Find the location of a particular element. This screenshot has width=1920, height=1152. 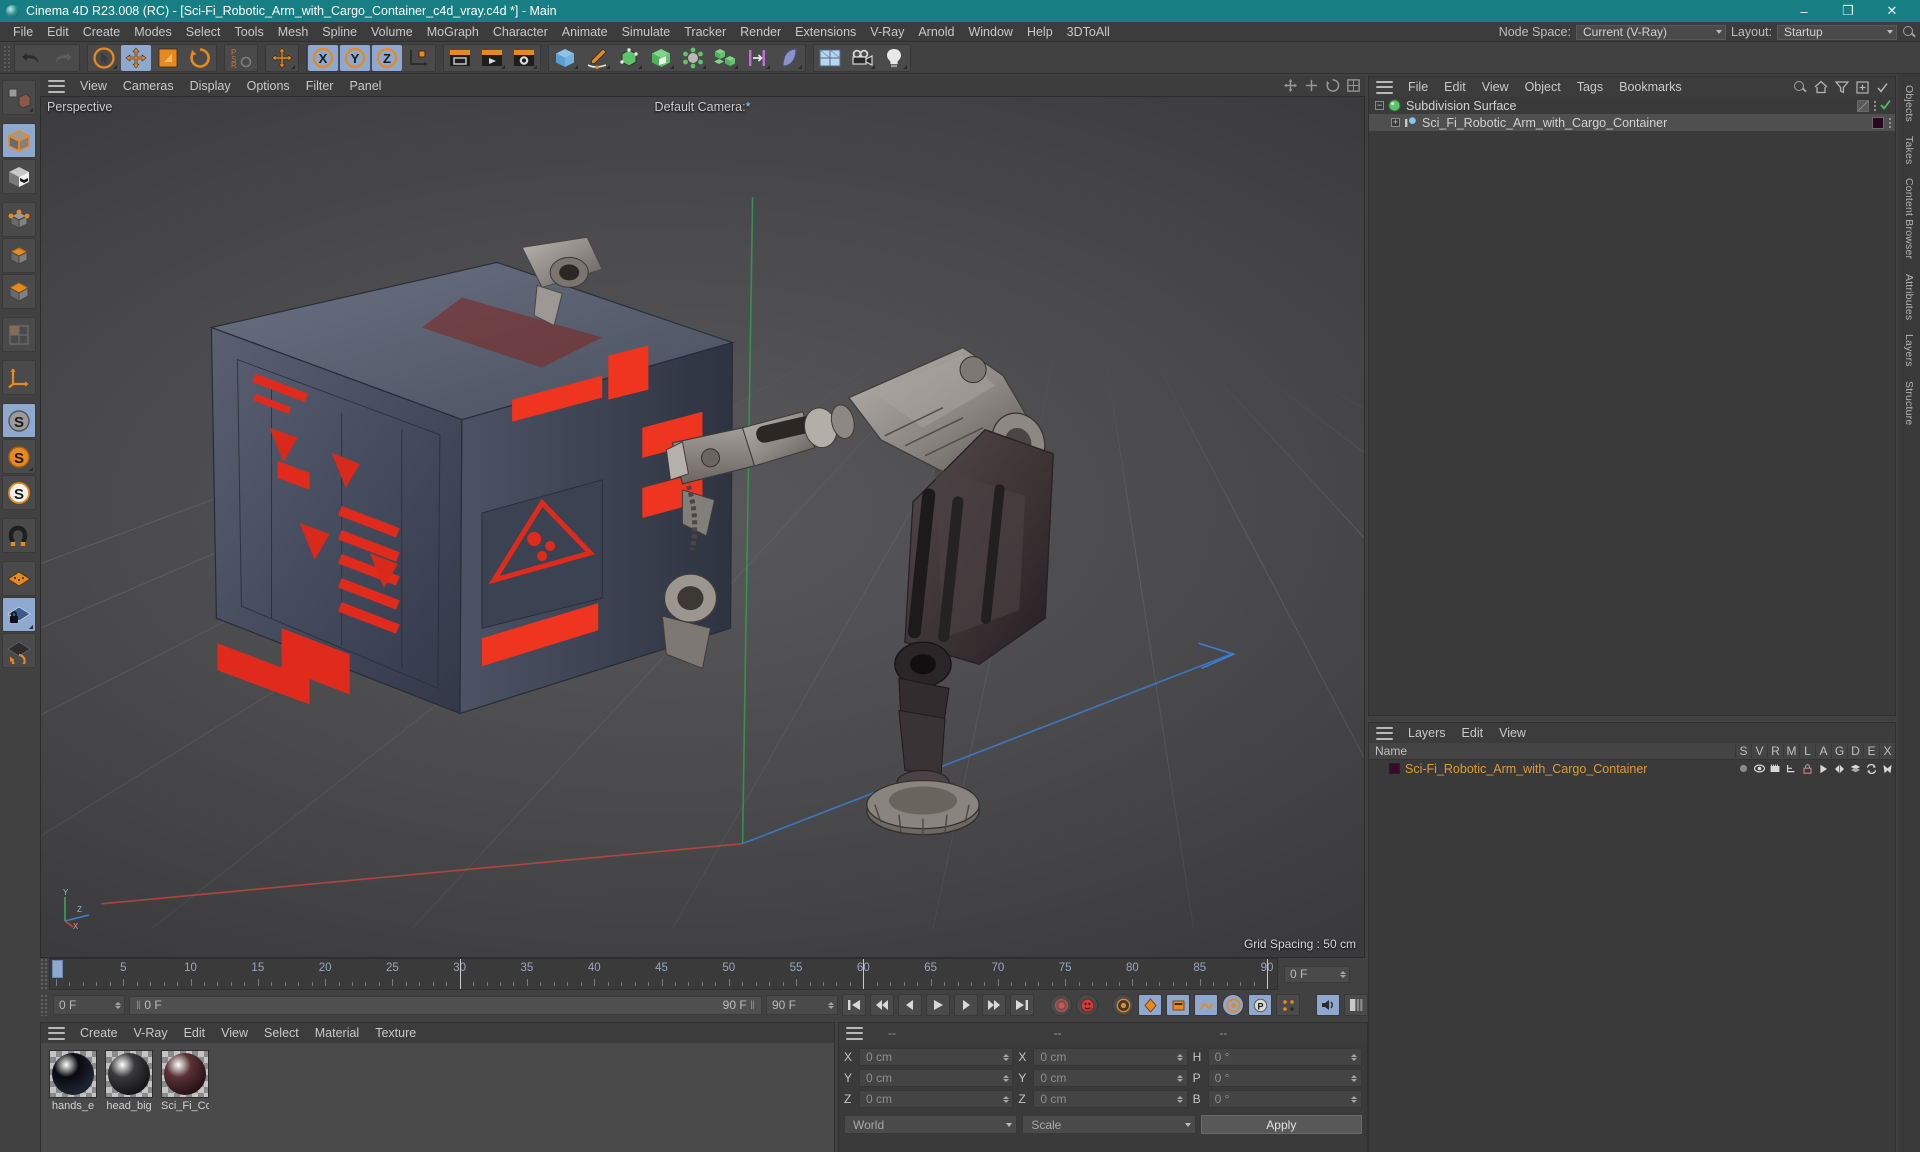

material-menu-material: Material is located at coordinates (337, 1033).